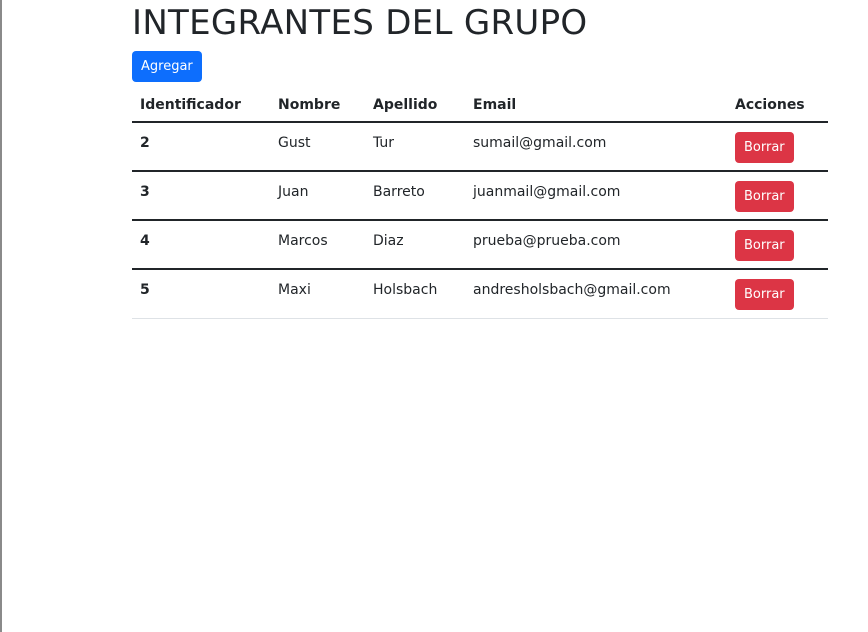  What do you see at coordinates (415, 105) in the screenshot?
I see `header-apellido: Apellido` at bounding box center [415, 105].